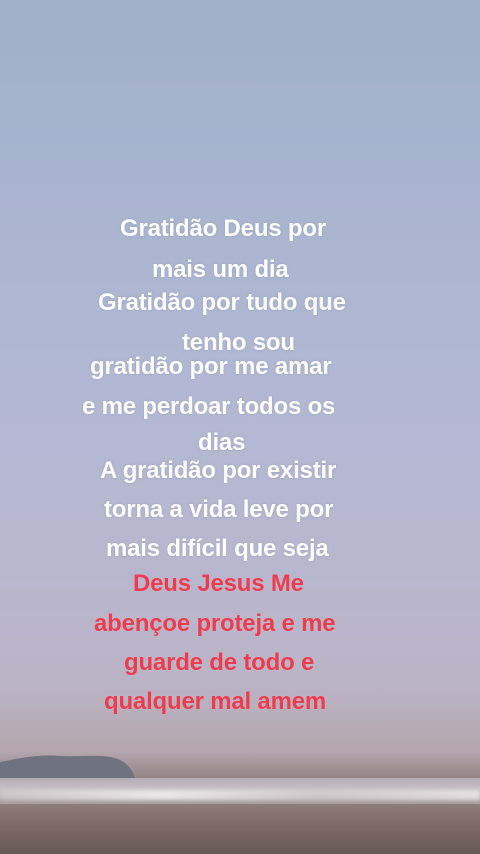  Describe the element at coordinates (223, 228) in the screenshot. I see `message-line-1: Gratidão Deus por` at that location.